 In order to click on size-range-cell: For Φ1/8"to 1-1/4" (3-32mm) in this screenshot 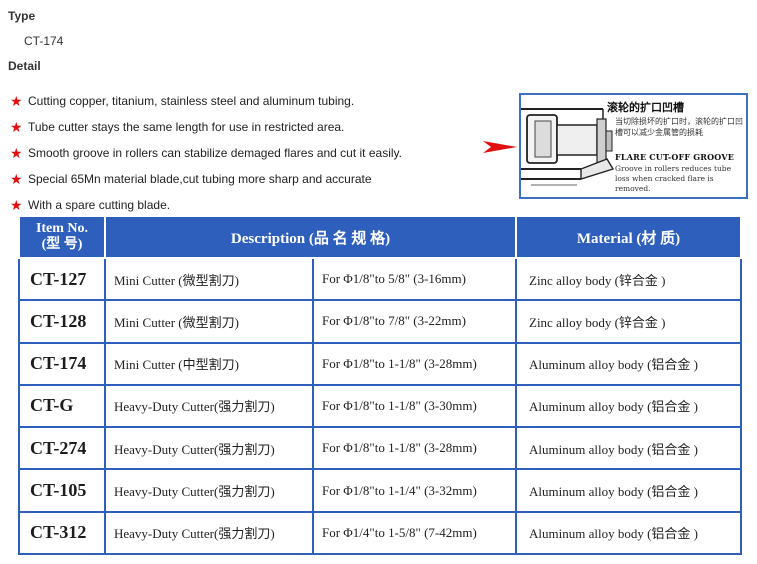, I will do `click(414, 490)`.